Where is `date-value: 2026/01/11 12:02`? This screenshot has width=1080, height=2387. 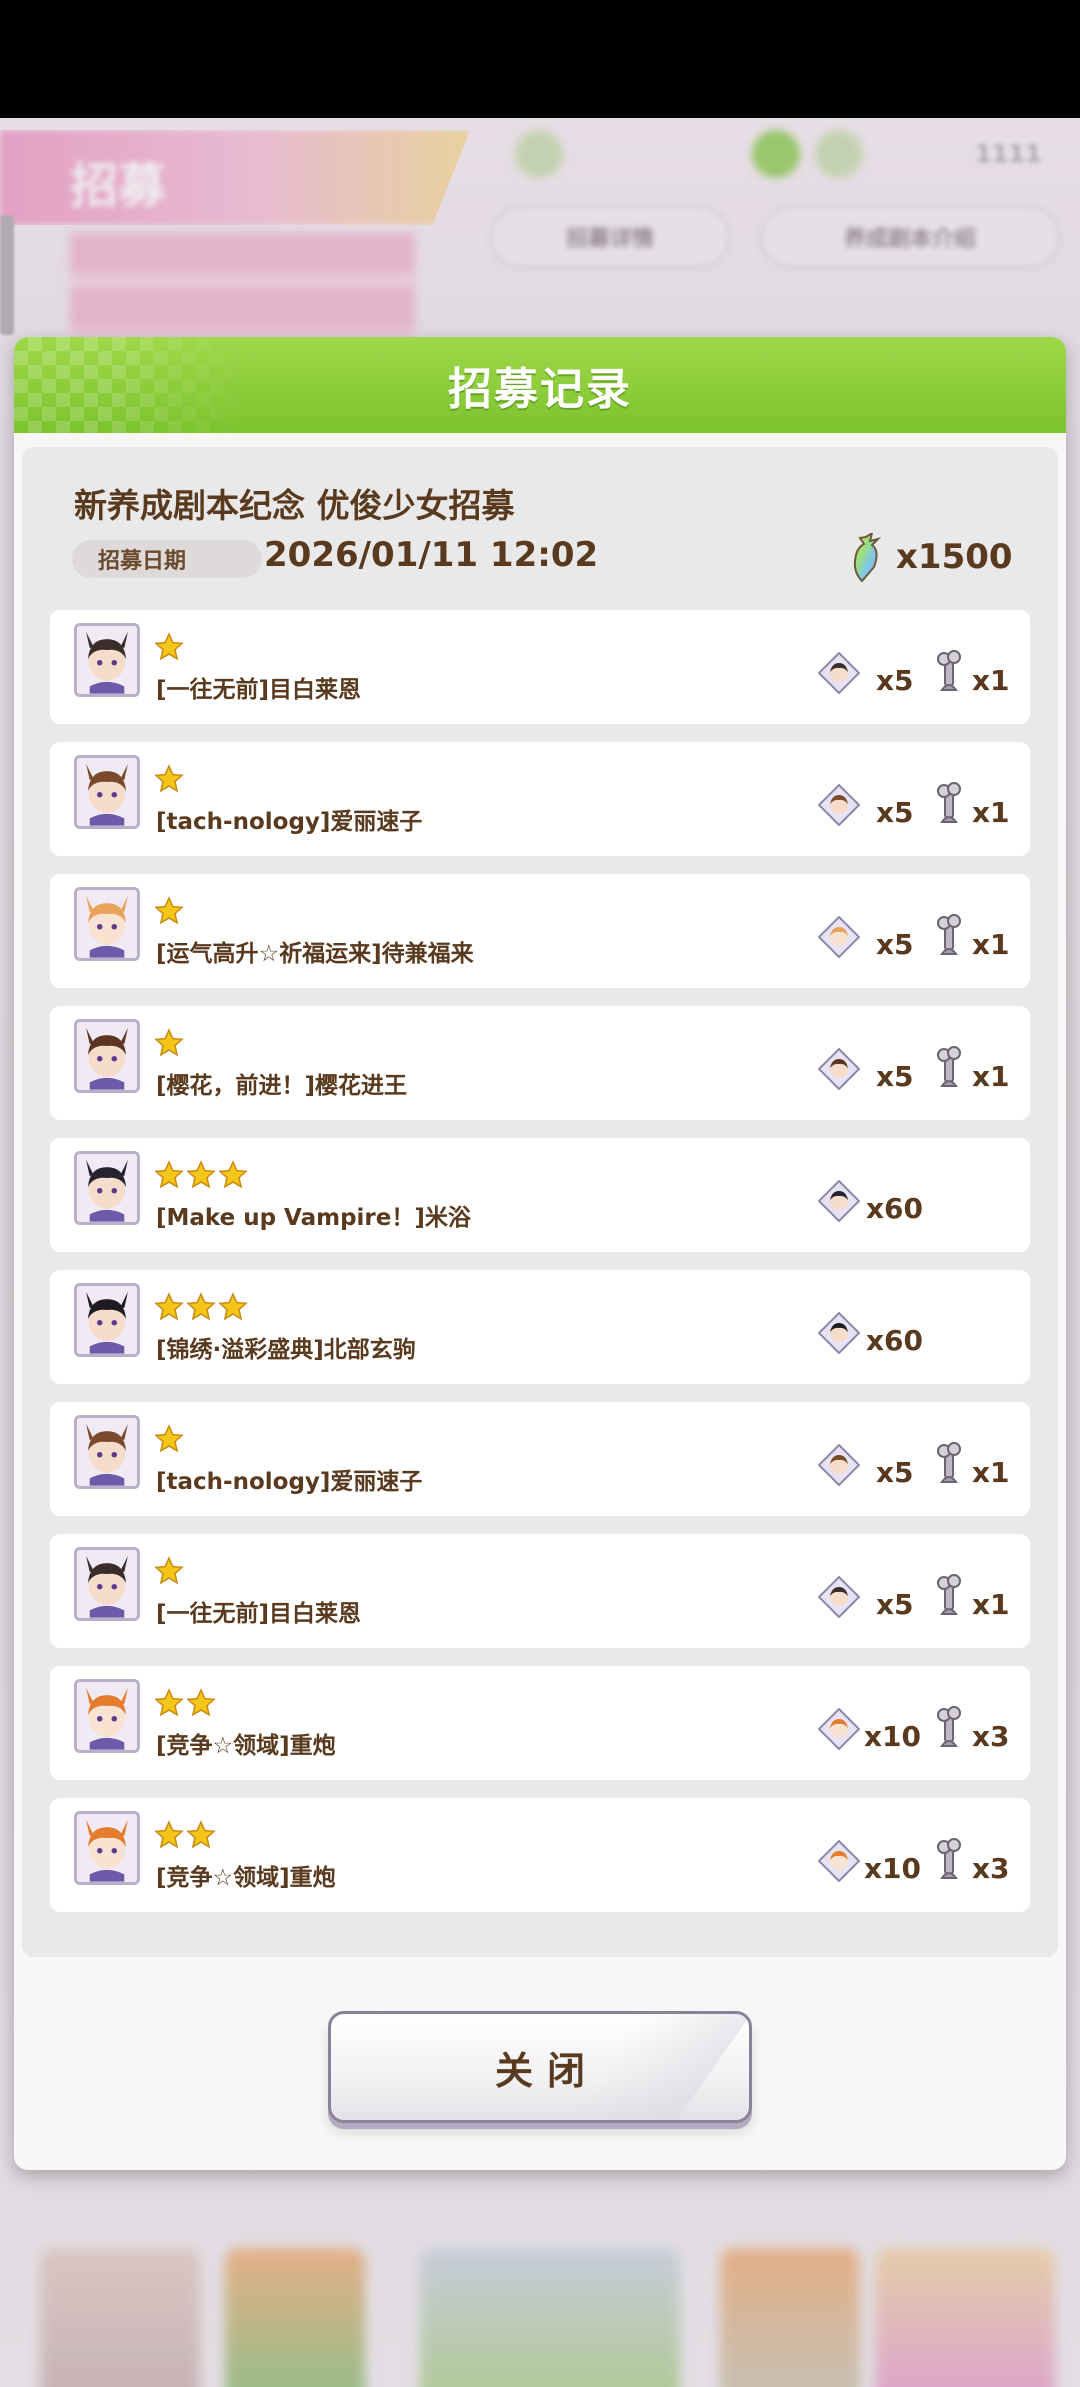 date-value: 2026/01/11 12:02 is located at coordinates (431, 555).